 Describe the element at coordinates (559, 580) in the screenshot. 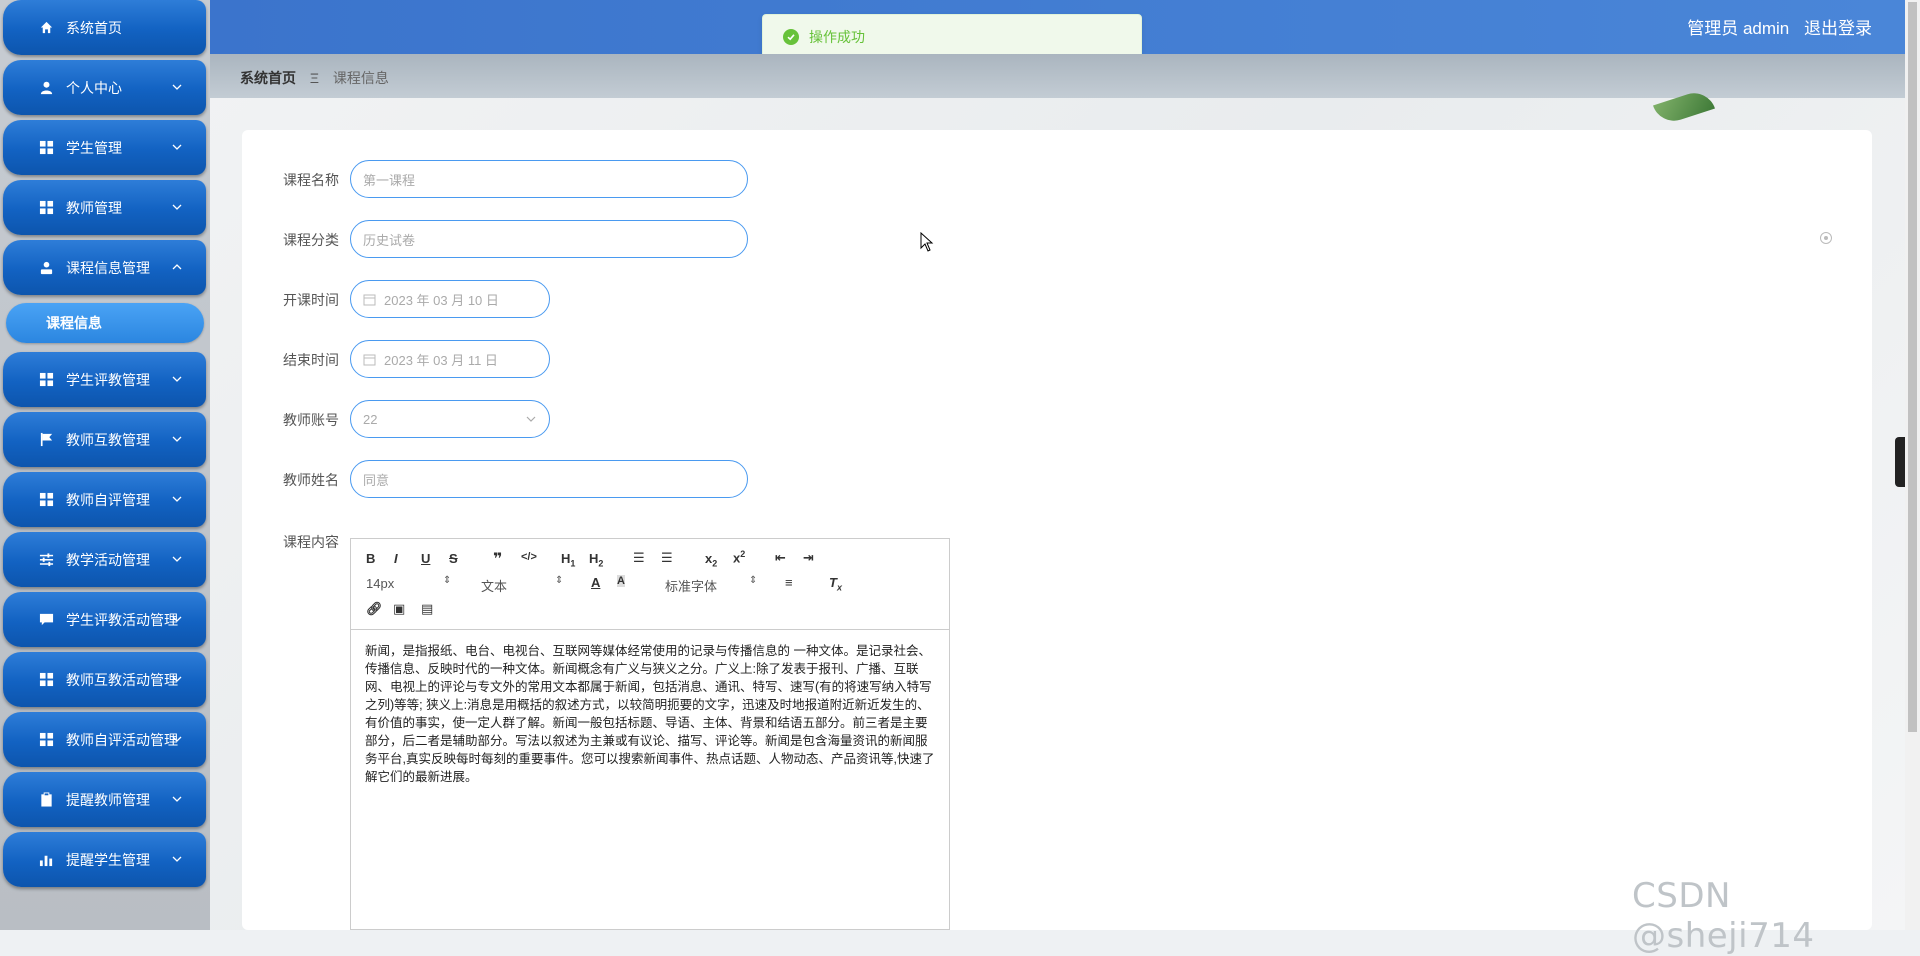

I see `block-type-arrows-icon: ⇕` at that location.